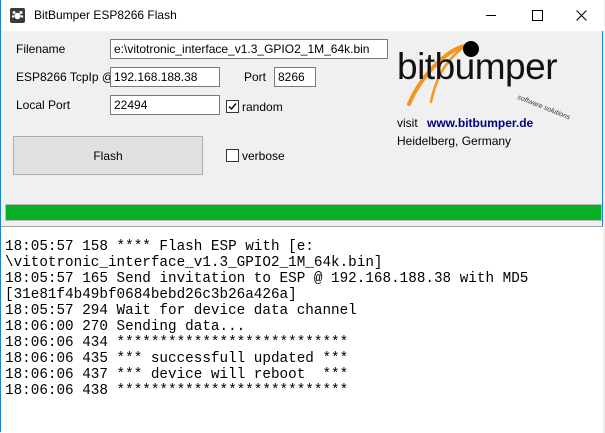 This screenshot has width=605, height=433. Describe the element at coordinates (263, 156) in the screenshot. I see `verbose-label: verbose` at that location.